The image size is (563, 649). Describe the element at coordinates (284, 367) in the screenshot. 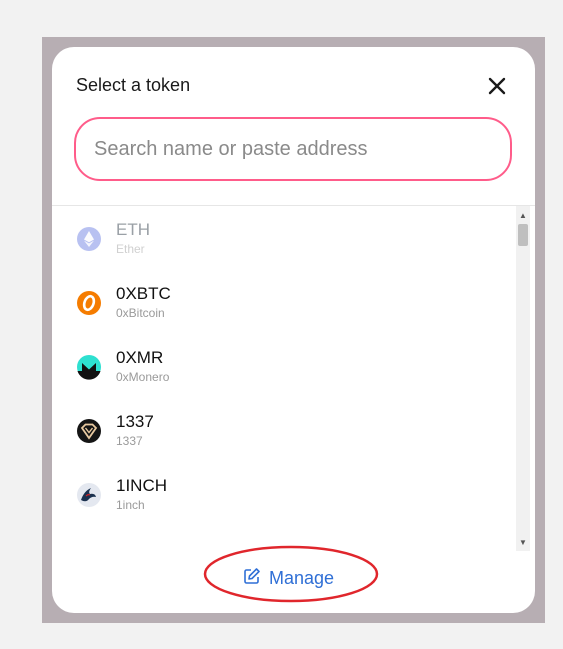

I see `token-row-0xmr: 0XMR 0xMonero` at that location.